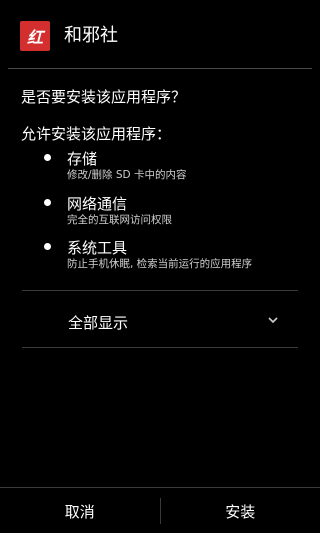 The width and height of the screenshot is (320, 533). I want to click on permission-description: 防止手机休眠, 检索当前运行的应用程序, so click(160, 264).